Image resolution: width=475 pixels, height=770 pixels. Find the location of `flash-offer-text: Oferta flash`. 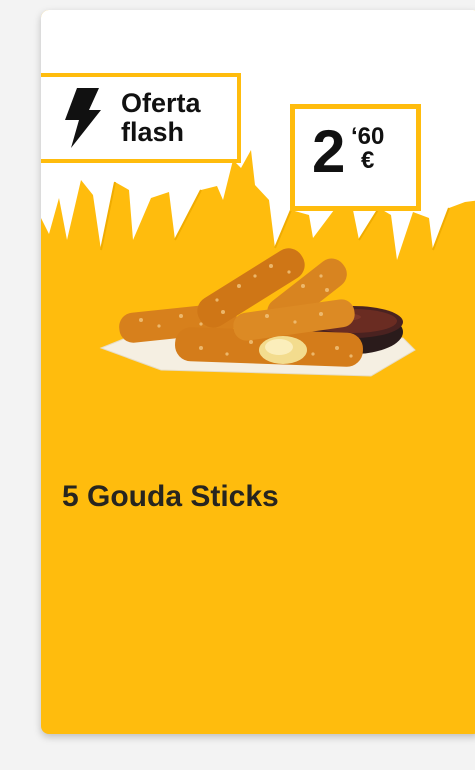

flash-offer-text: Oferta flash is located at coordinates (161, 118).